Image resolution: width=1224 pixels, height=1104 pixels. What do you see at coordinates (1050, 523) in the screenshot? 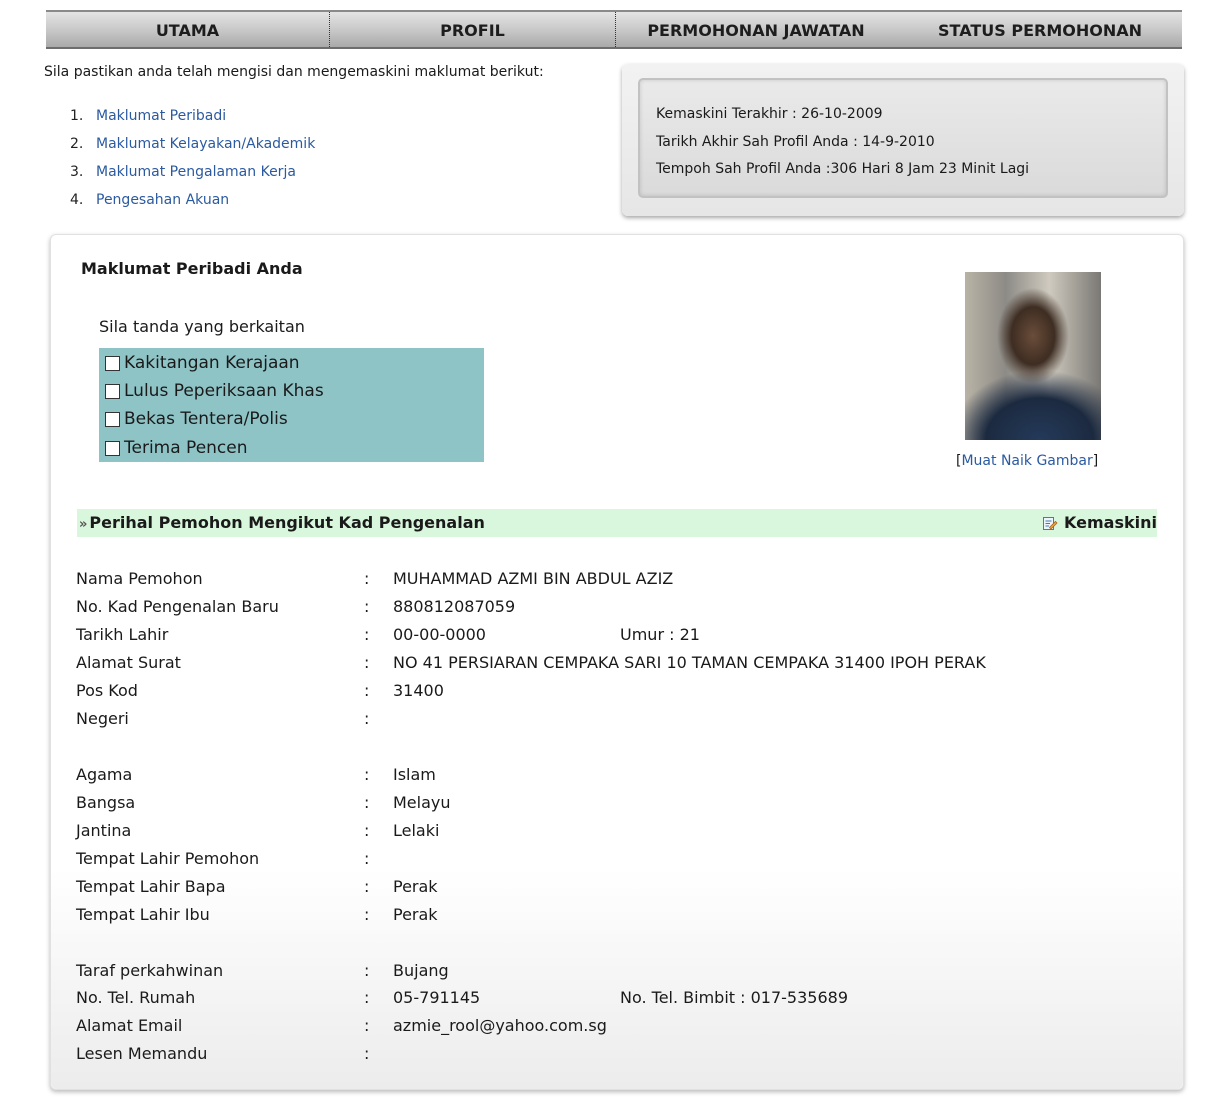
I see `edit-icon` at bounding box center [1050, 523].